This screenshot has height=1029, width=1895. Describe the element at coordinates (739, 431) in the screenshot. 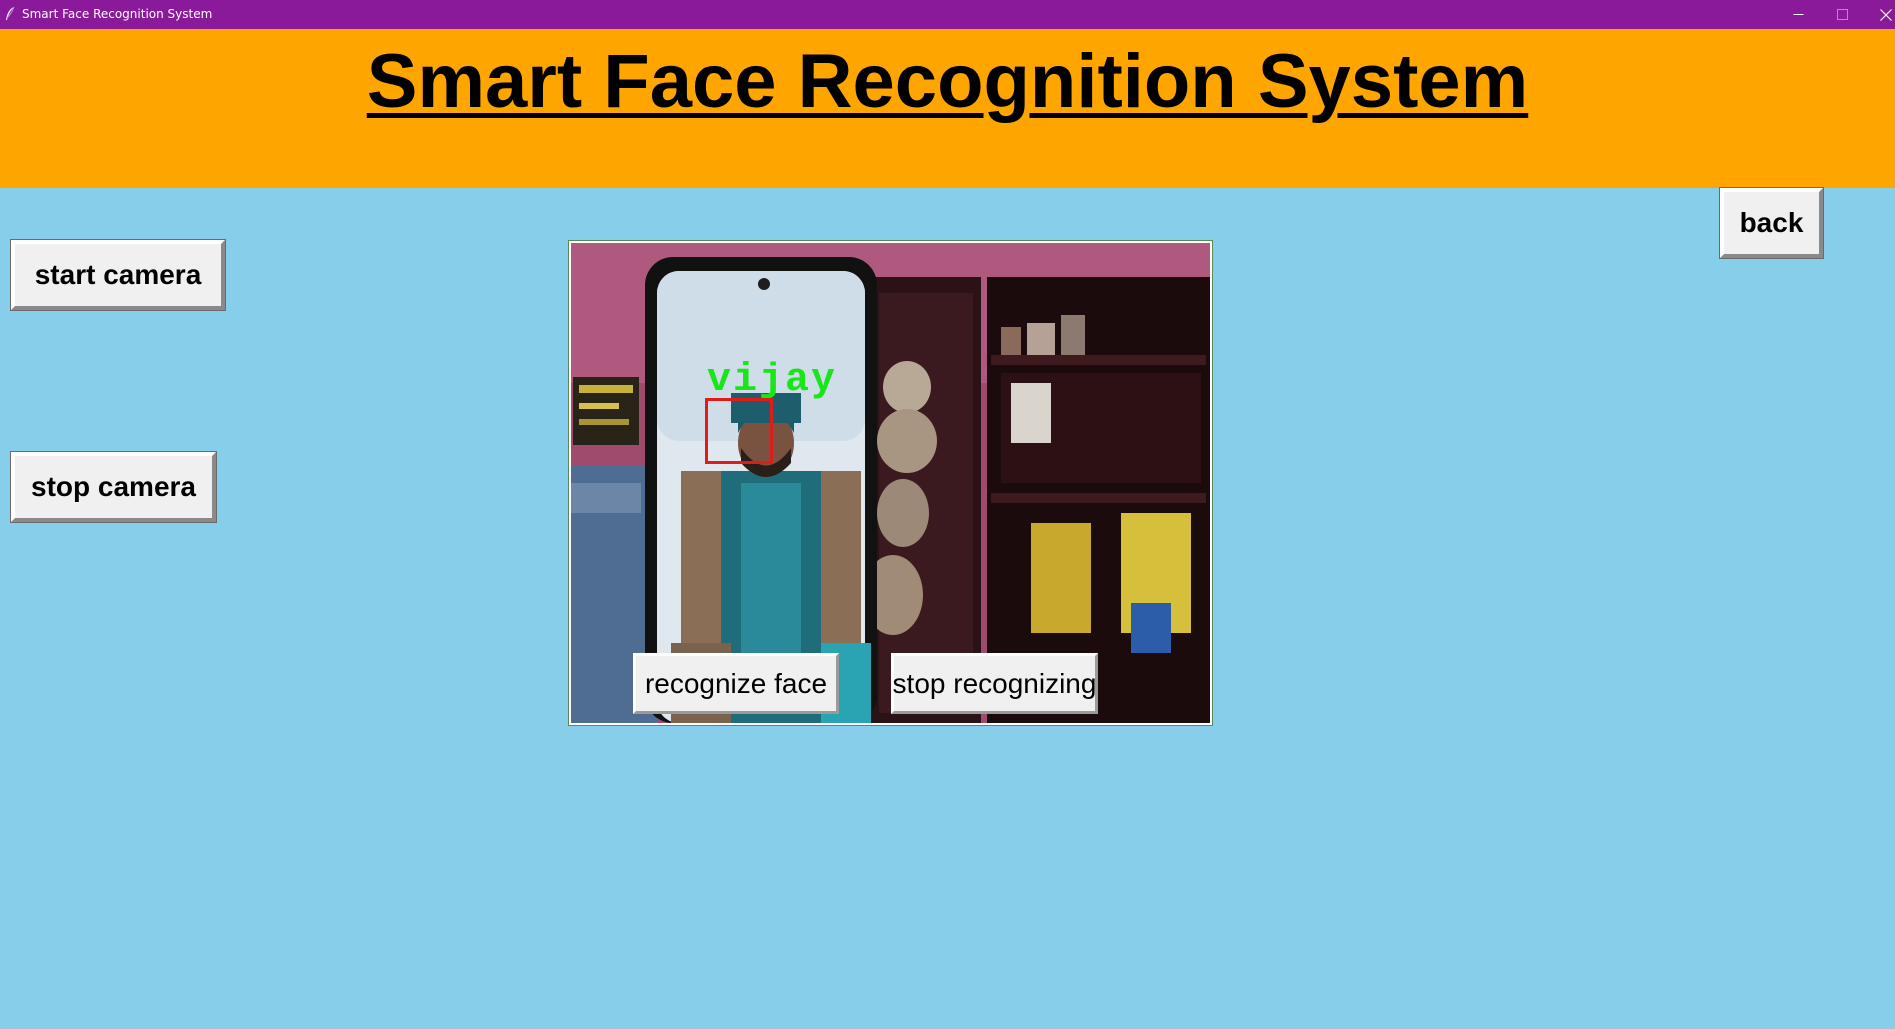

I see `face-detection-box` at that location.